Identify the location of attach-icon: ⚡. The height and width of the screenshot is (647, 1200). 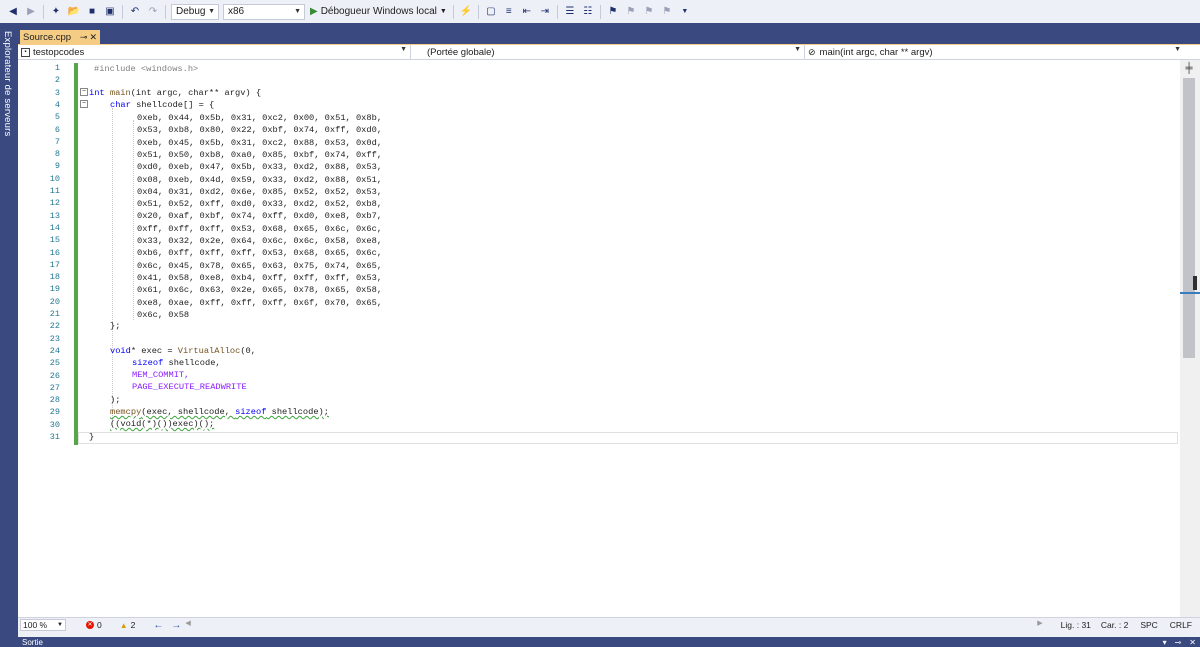
(466, 12).